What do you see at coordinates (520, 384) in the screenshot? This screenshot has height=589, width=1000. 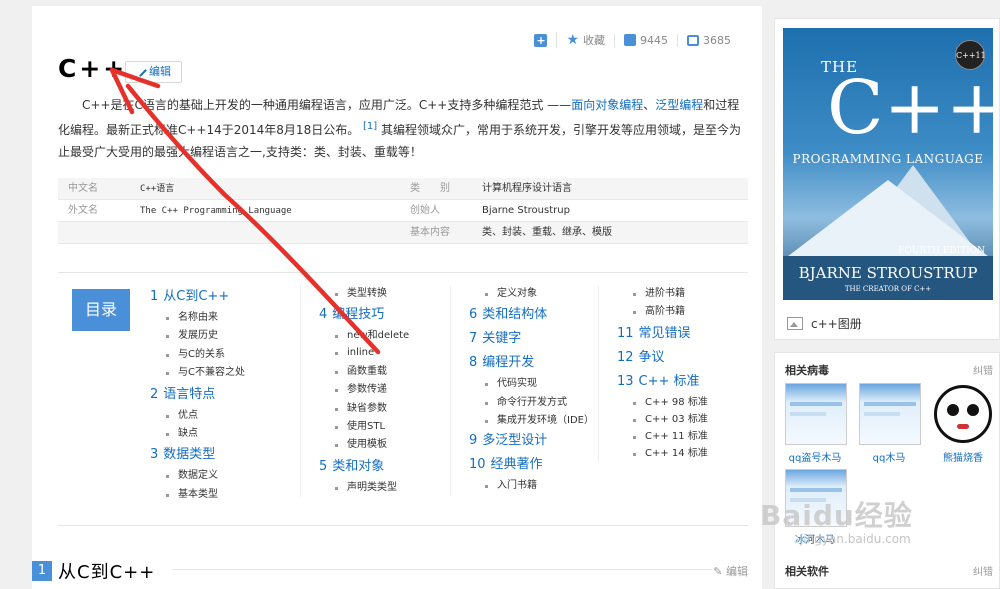 I see `toc-subitem: 代码实现` at bounding box center [520, 384].